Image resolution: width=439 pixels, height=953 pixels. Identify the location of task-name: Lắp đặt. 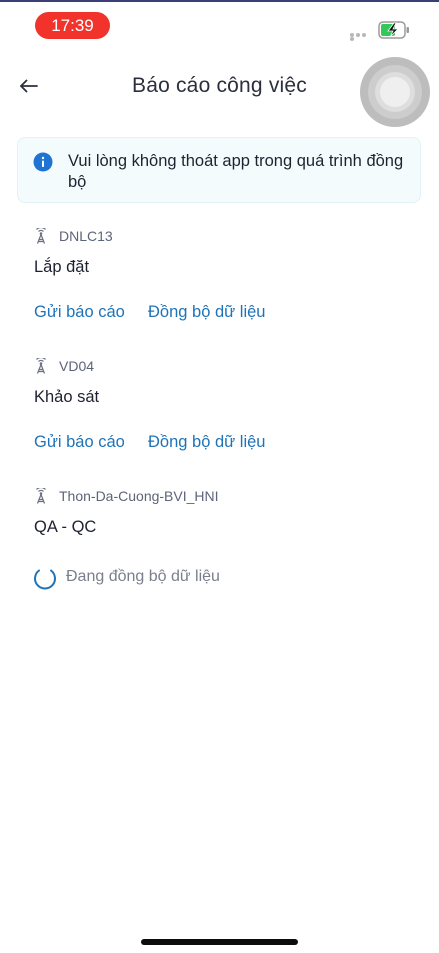
(62, 267).